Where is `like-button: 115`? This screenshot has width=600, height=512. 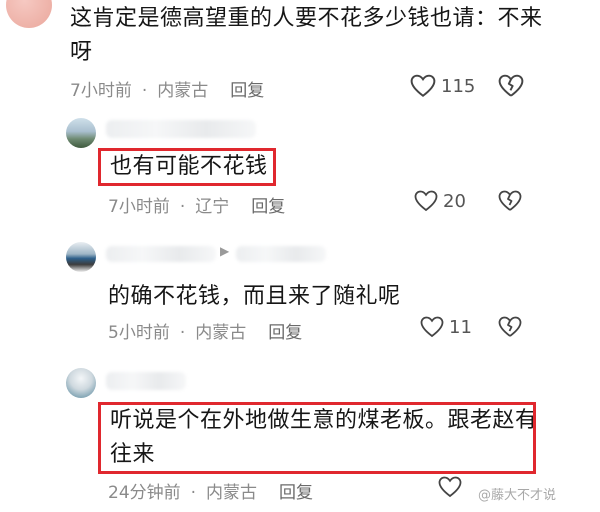 like-button: 115 is located at coordinates (442, 86).